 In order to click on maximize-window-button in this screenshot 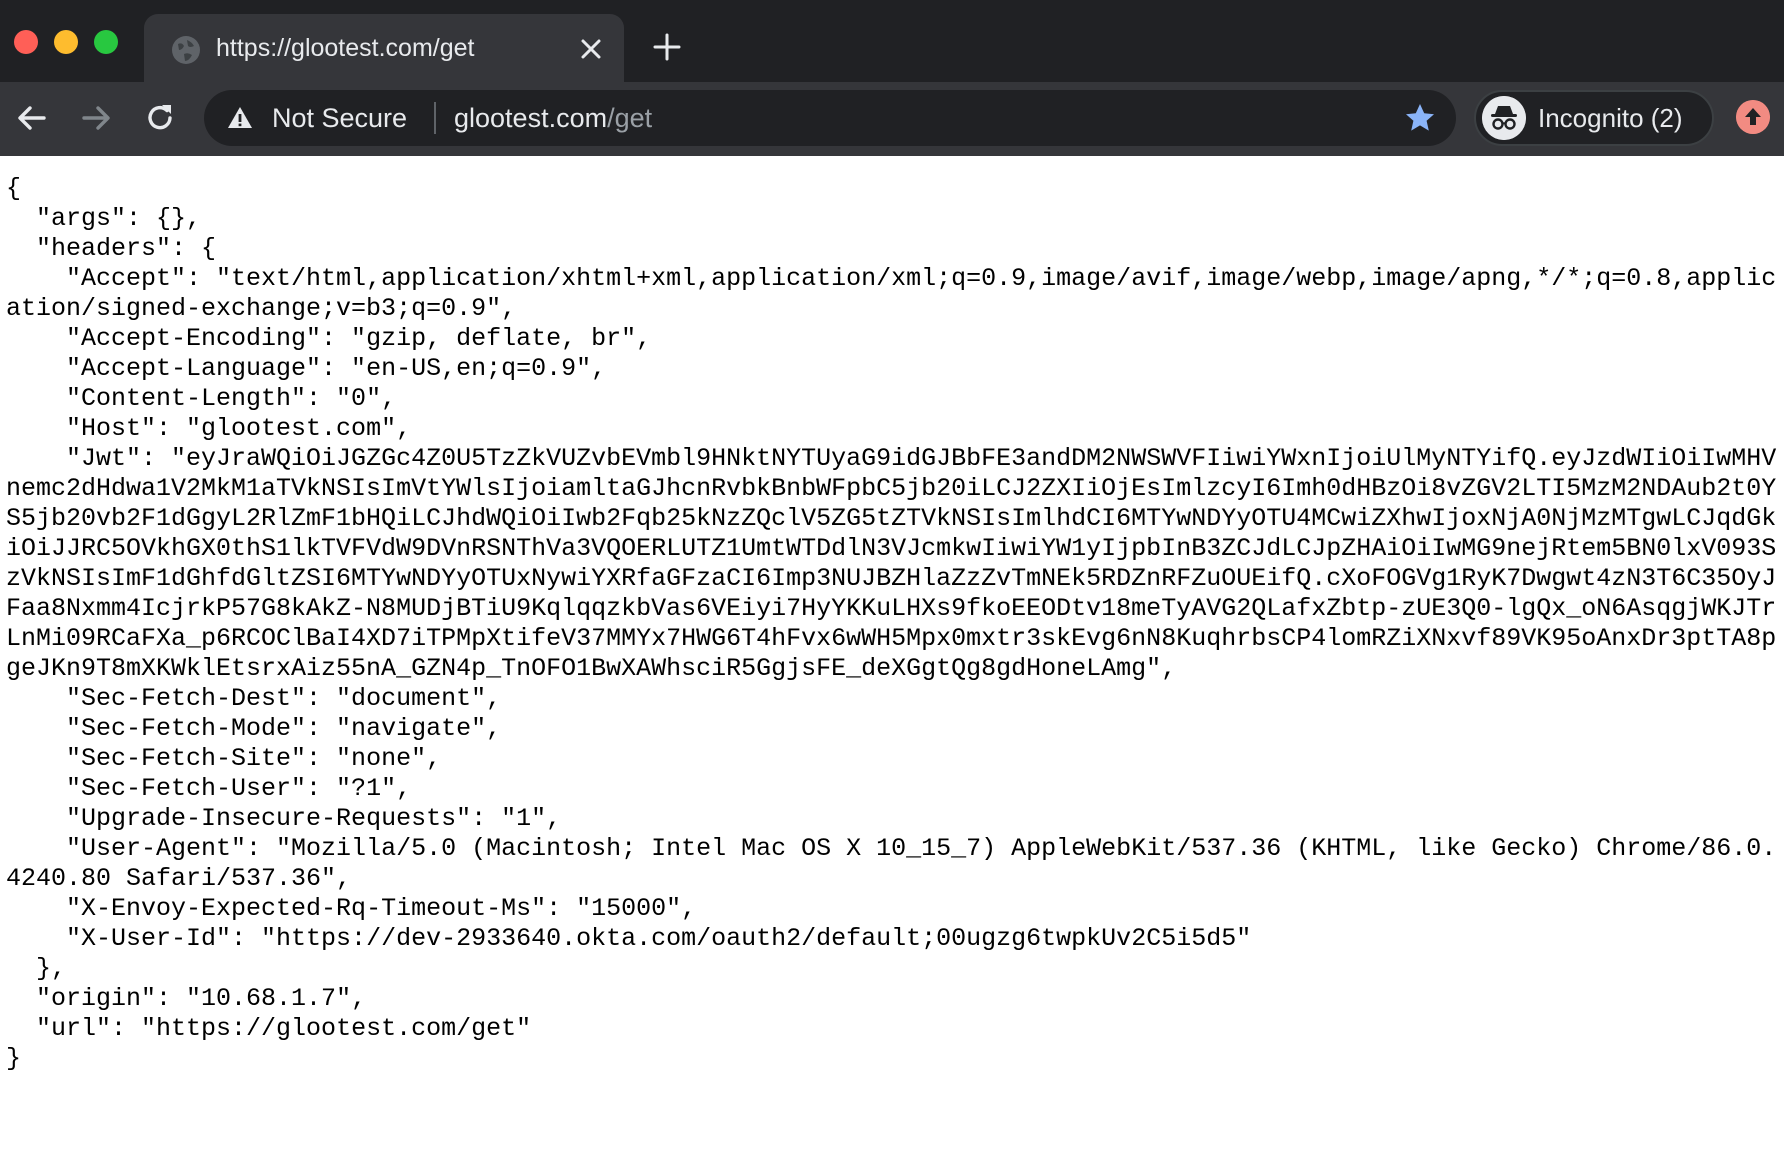, I will do `click(106, 42)`.